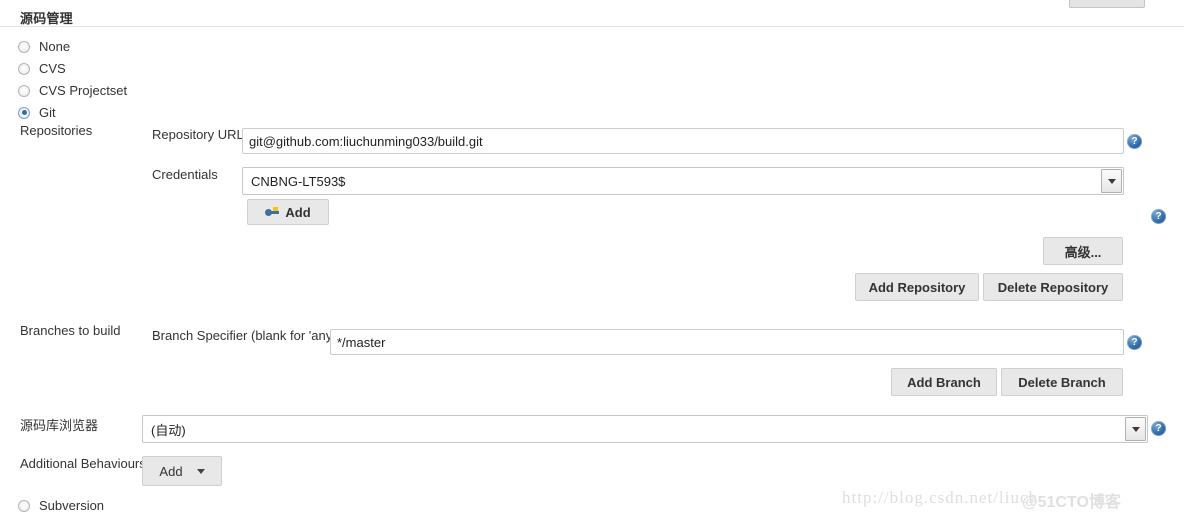  I want to click on repository-url-help-icon: ?, so click(1134, 141).